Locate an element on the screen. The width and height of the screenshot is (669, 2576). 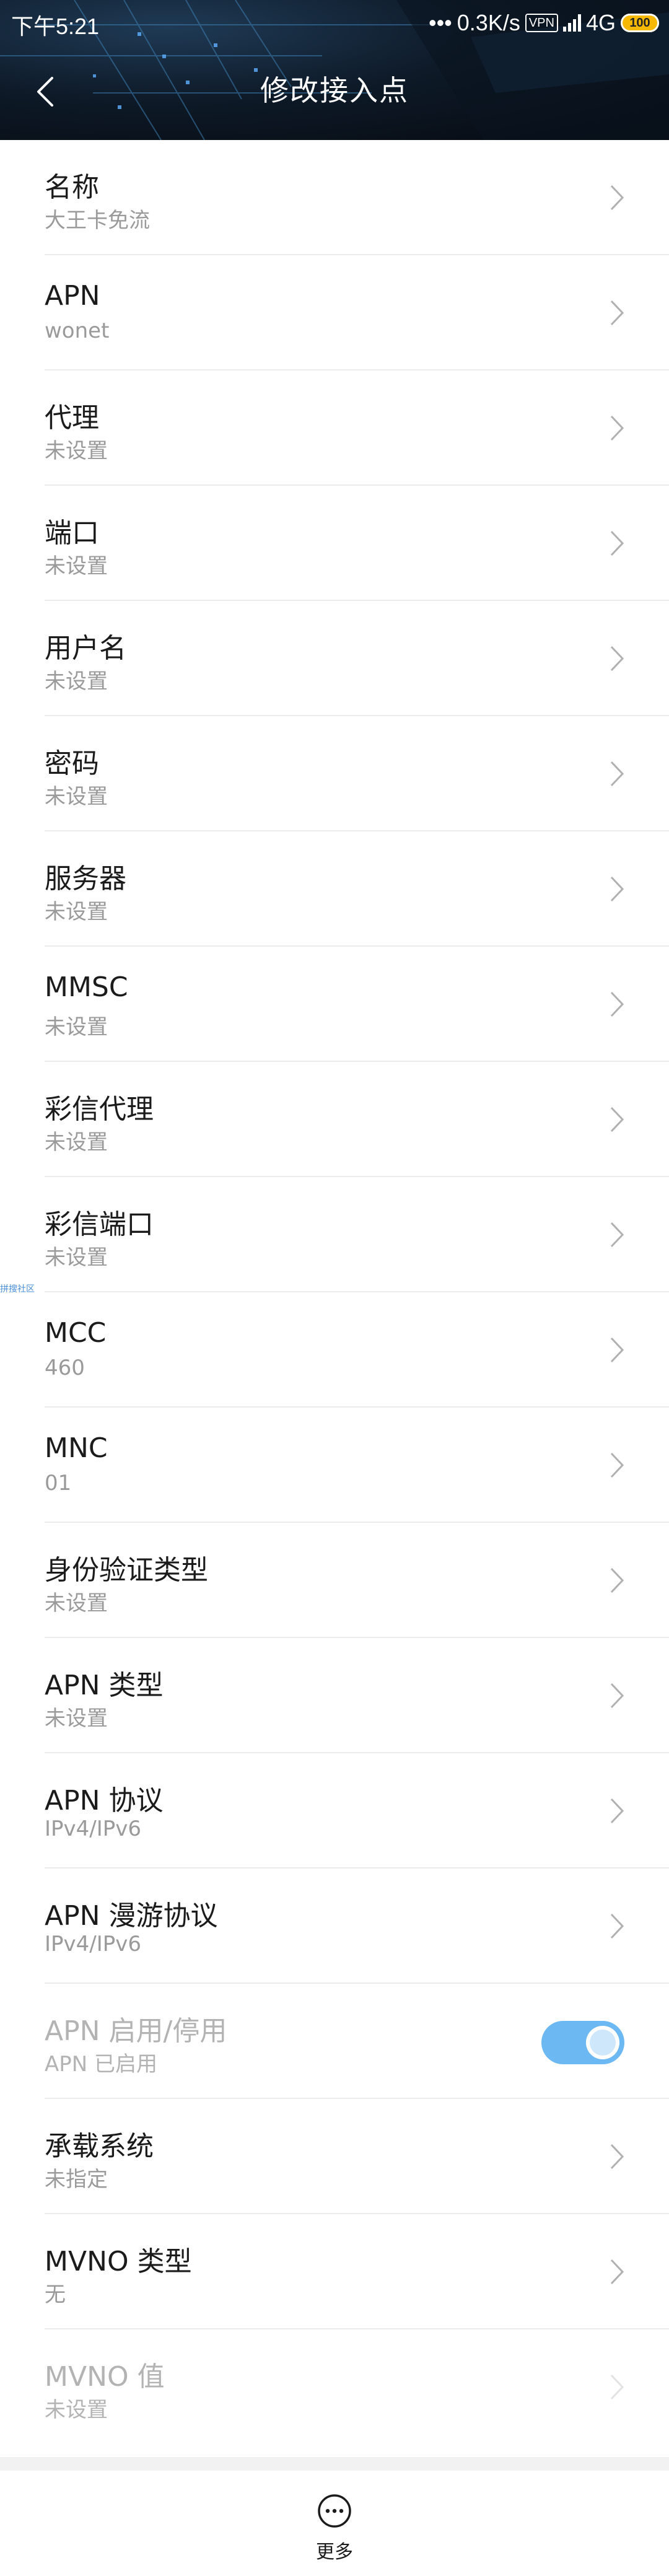
item-value: APN 已启用 is located at coordinates (101, 2064).